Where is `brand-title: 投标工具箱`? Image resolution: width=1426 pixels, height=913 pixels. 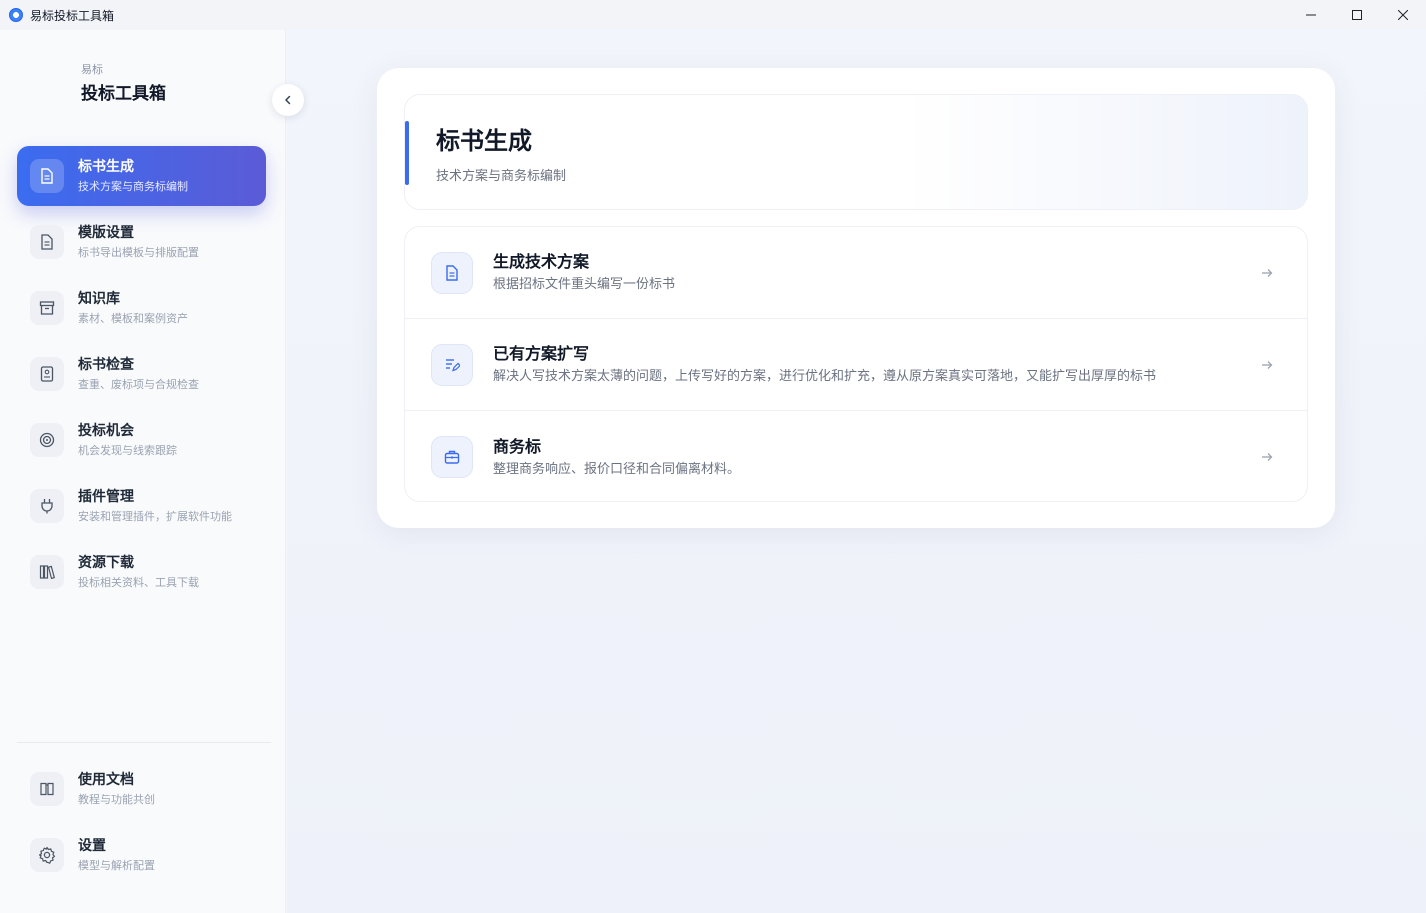 brand-title: 投标工具箱 is located at coordinates (123, 94).